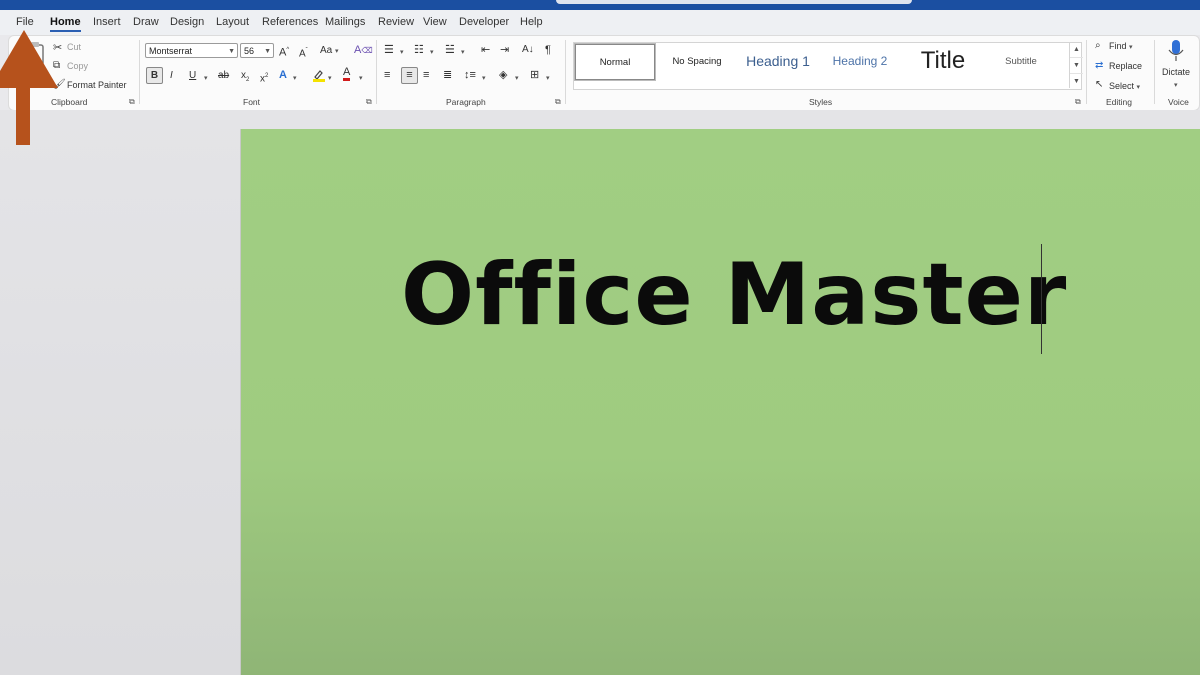  I want to click on tab-review: Review, so click(396, 22).